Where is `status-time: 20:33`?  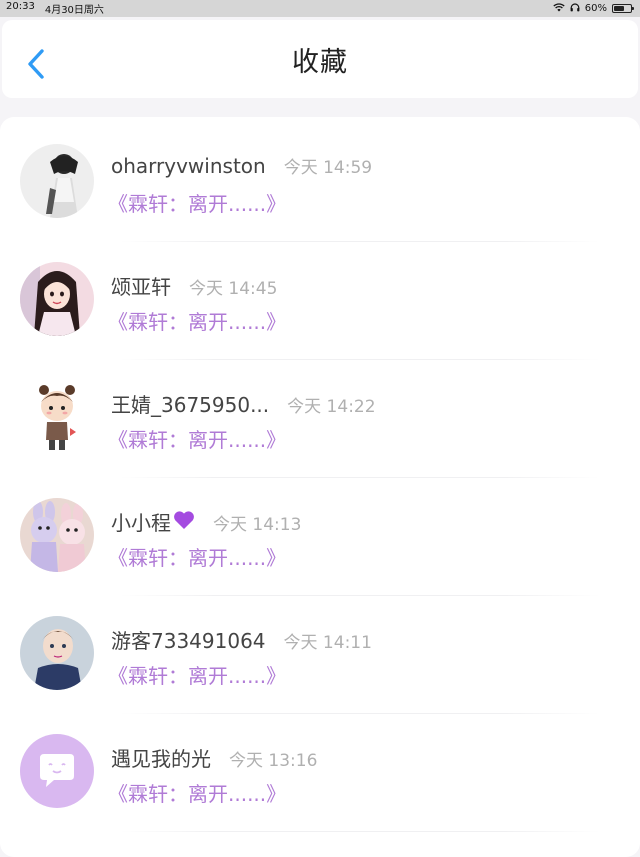
status-time: 20:33 is located at coordinates (20, 6).